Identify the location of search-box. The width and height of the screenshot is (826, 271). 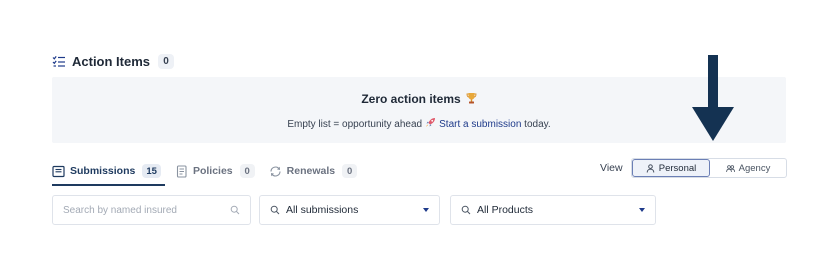
(151, 210).